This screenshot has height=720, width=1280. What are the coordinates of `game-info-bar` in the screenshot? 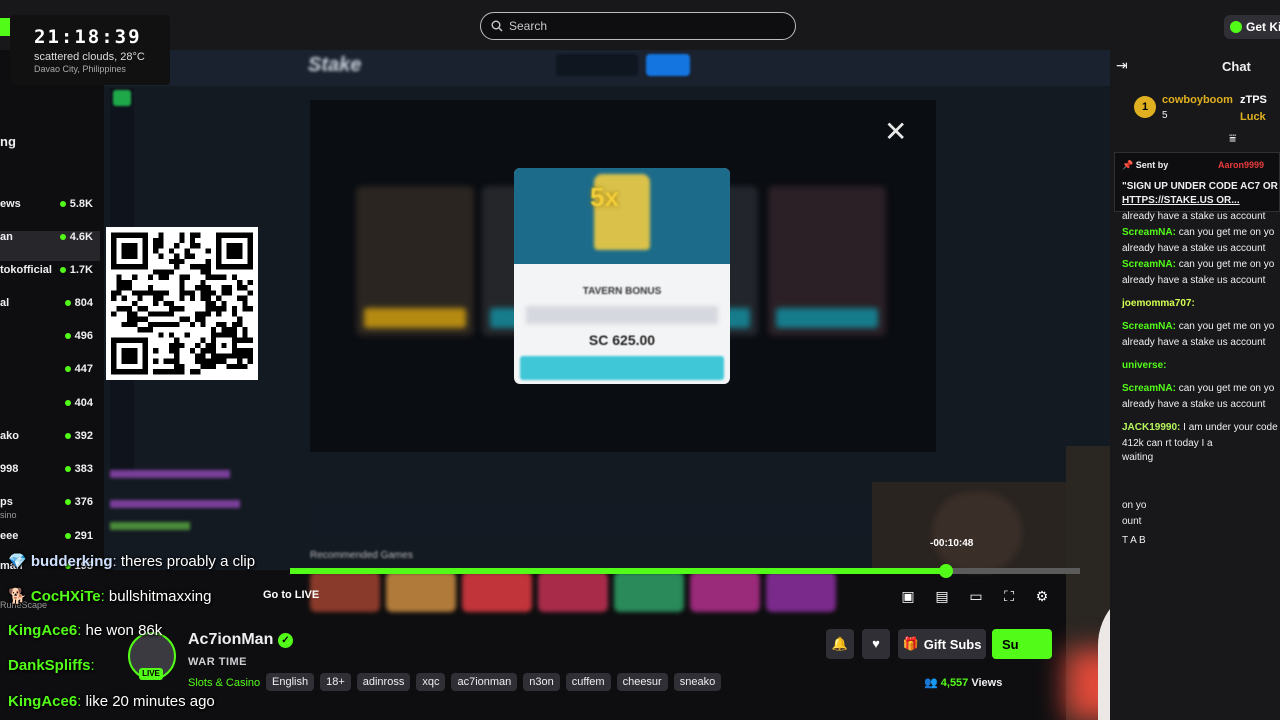 It's located at (623, 520).